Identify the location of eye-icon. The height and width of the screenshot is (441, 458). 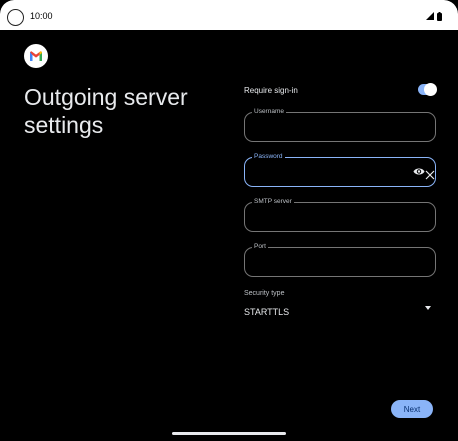
(419, 171).